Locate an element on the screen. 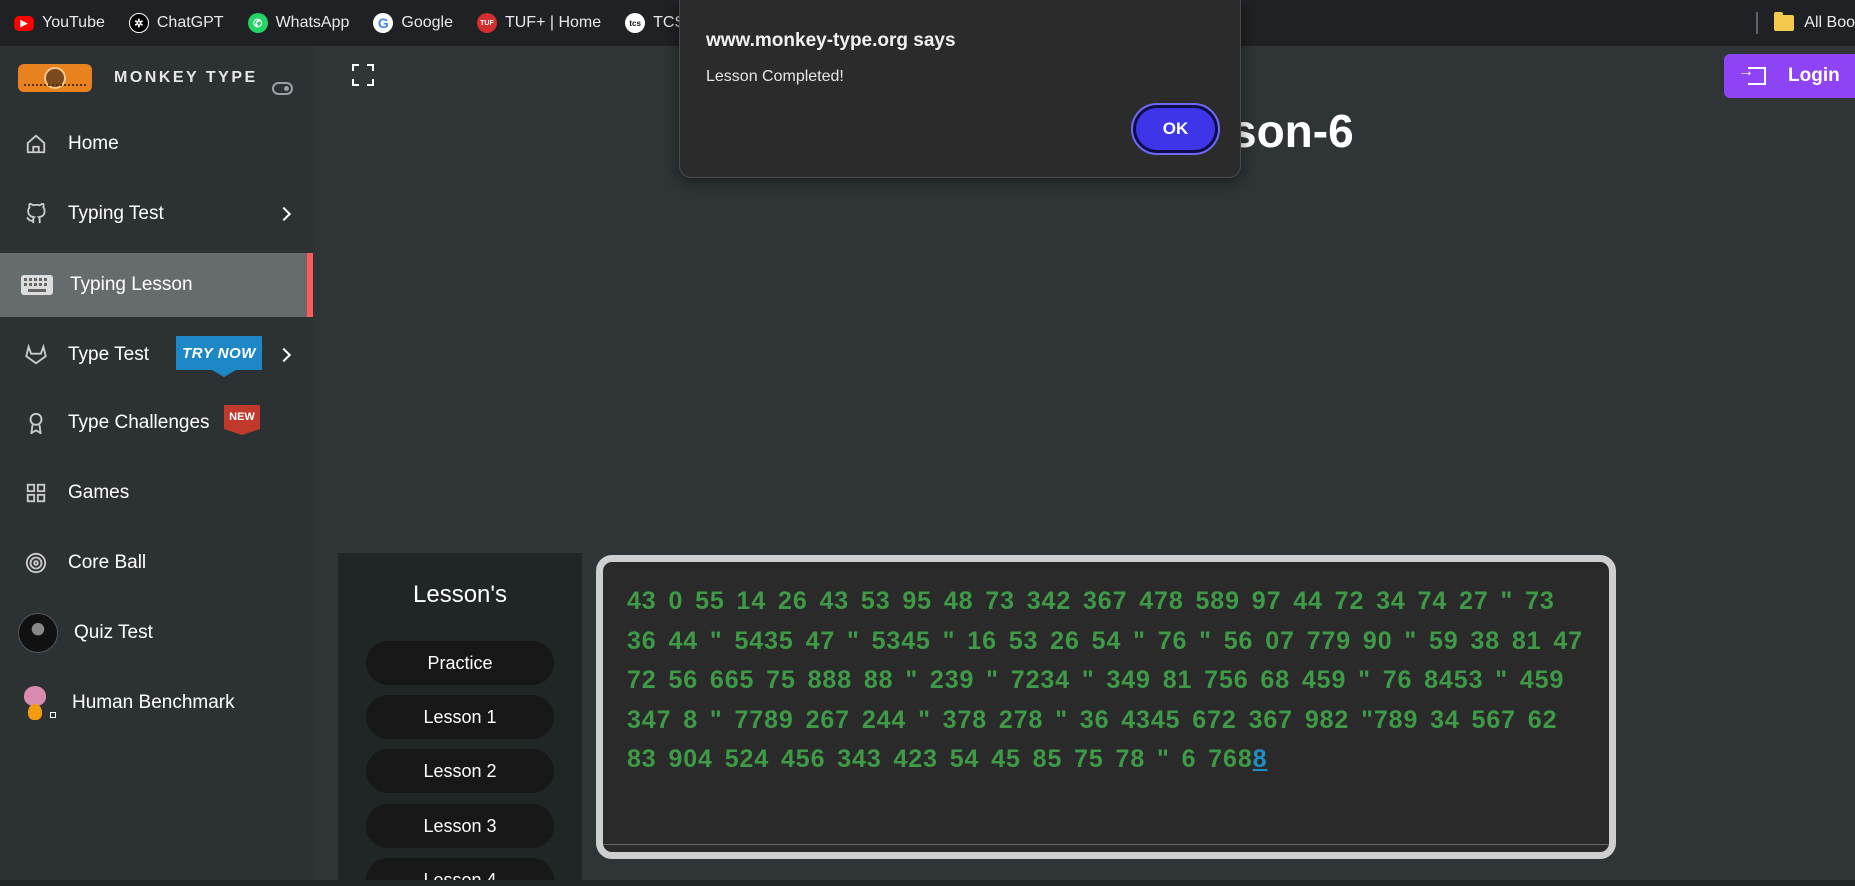  bookmark-google: G Google is located at coordinates (411, 23).